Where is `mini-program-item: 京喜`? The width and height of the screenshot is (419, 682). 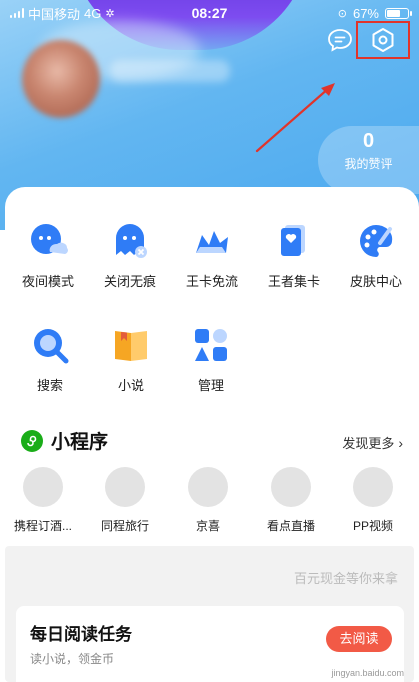
mini-program-item: 京喜 is located at coordinates (208, 500).